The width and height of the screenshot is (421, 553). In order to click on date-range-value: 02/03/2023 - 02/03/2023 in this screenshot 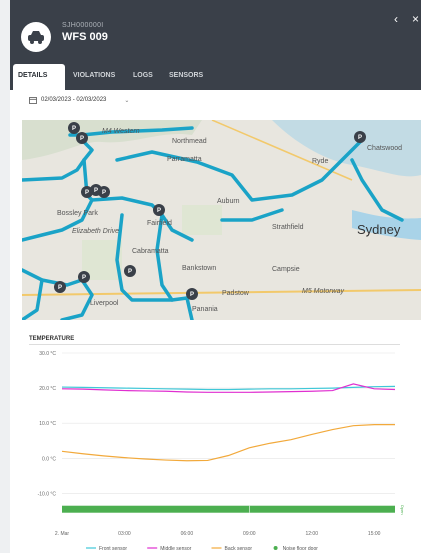, I will do `click(74, 100)`.